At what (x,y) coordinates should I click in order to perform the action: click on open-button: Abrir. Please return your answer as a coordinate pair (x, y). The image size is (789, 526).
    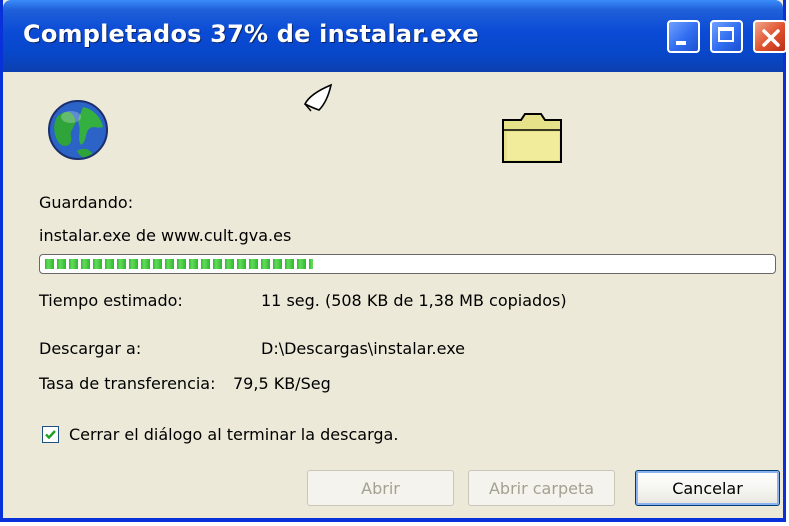
    Looking at the image, I should click on (380, 488).